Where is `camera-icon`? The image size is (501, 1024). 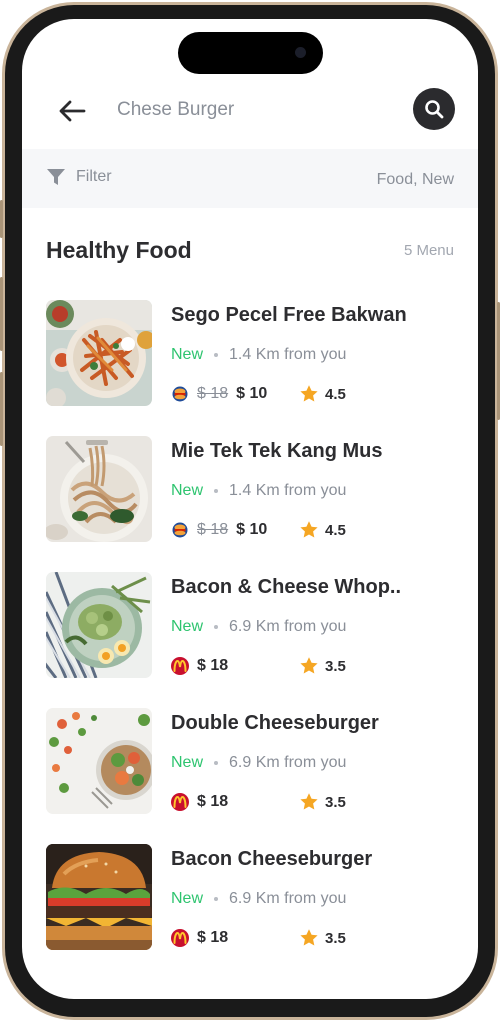 camera-icon is located at coordinates (300, 52).